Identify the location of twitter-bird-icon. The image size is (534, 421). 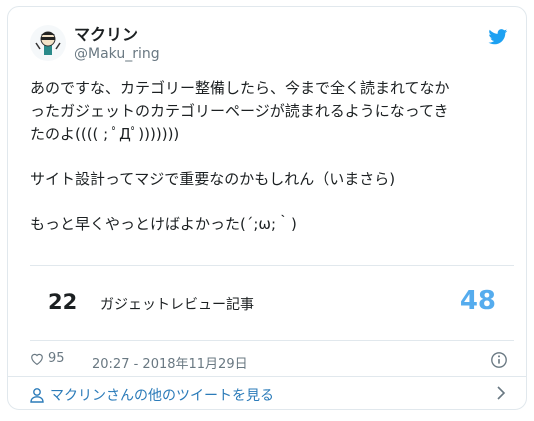
(498, 37).